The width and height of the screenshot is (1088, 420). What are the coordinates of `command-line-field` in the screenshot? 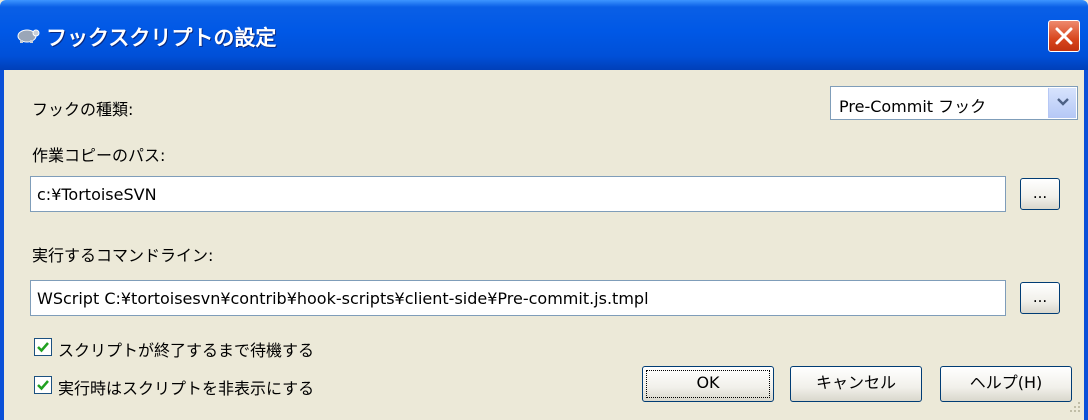 It's located at (518, 298).